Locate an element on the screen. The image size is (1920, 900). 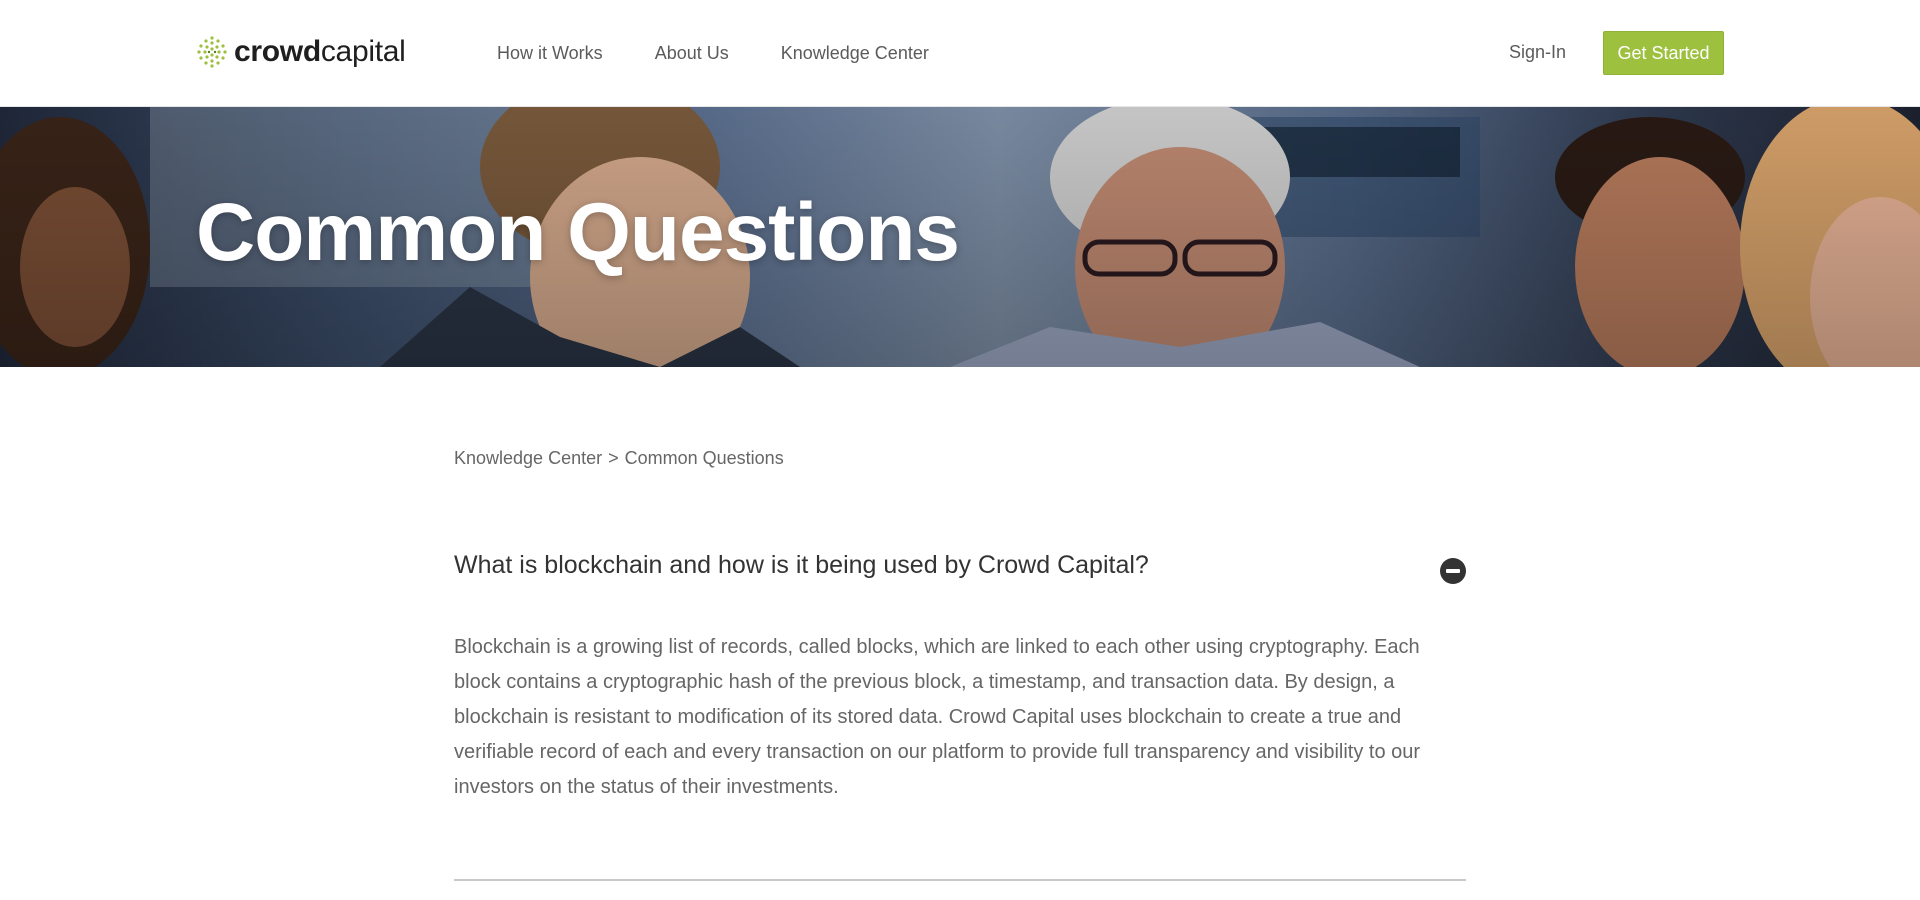
breadcrumb: Knowledge Center > Common Questions is located at coordinates (619, 458).